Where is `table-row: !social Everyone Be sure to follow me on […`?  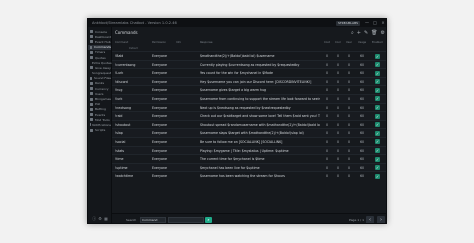
table-row: !social Everyone Be sure to follow me on [… is located at coordinates (249, 141).